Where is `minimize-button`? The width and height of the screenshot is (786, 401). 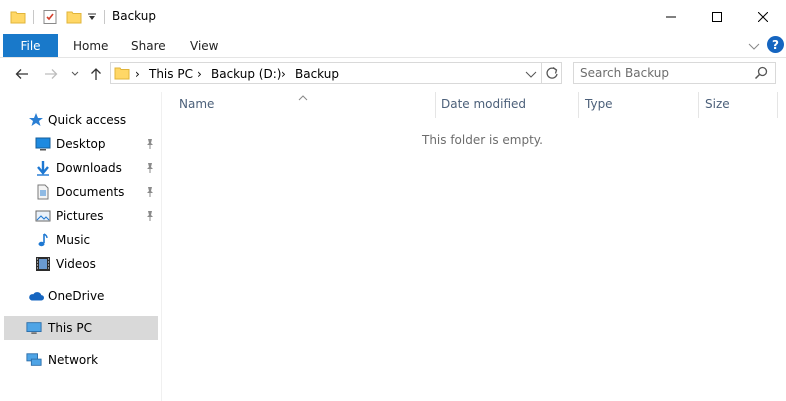 minimize-button is located at coordinates (671, 17).